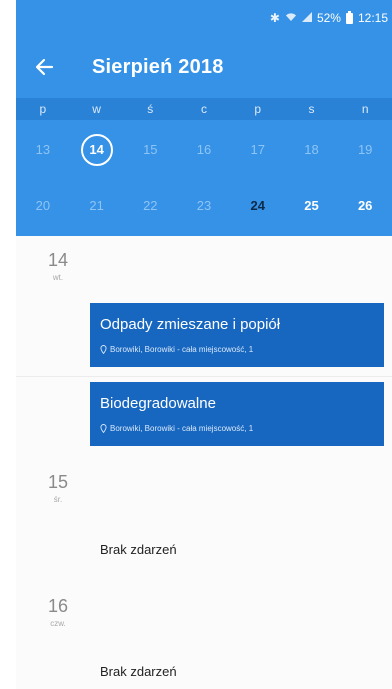 The height and width of the screenshot is (689, 392). Describe the element at coordinates (311, 109) in the screenshot. I see `weekday-label: s` at that location.